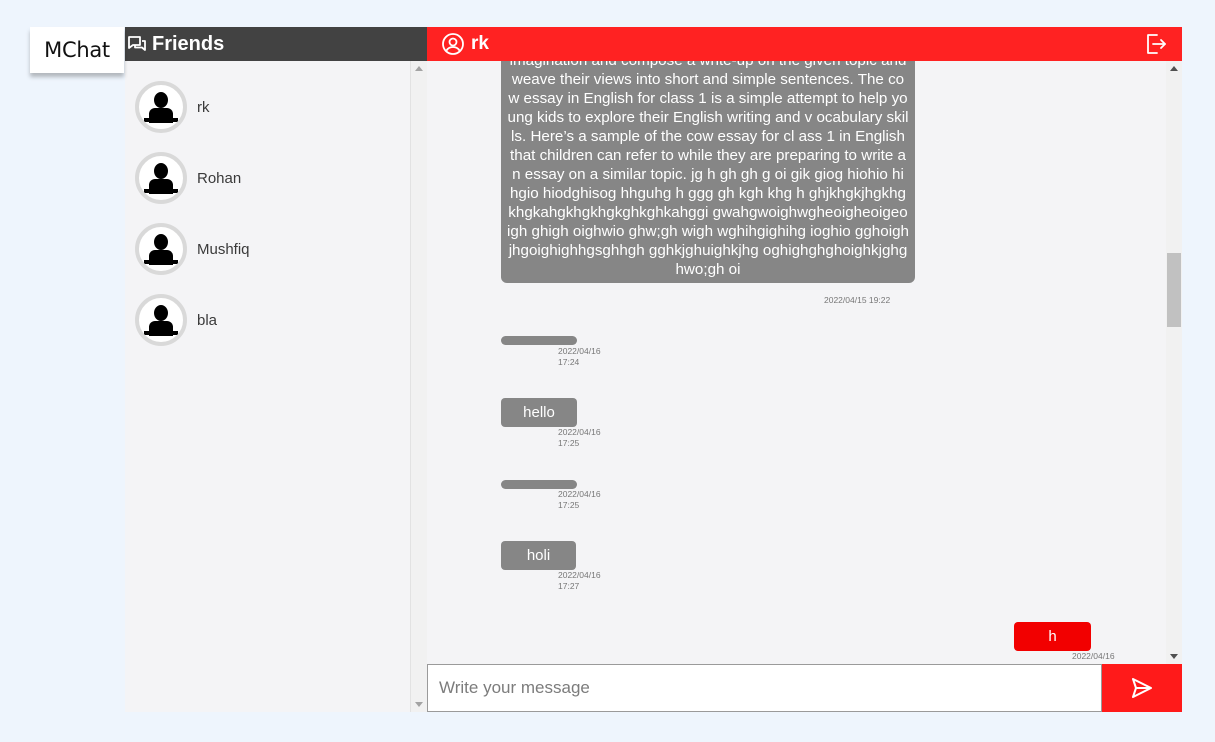  What do you see at coordinates (418, 386) in the screenshot?
I see `friends-scrollbar` at bounding box center [418, 386].